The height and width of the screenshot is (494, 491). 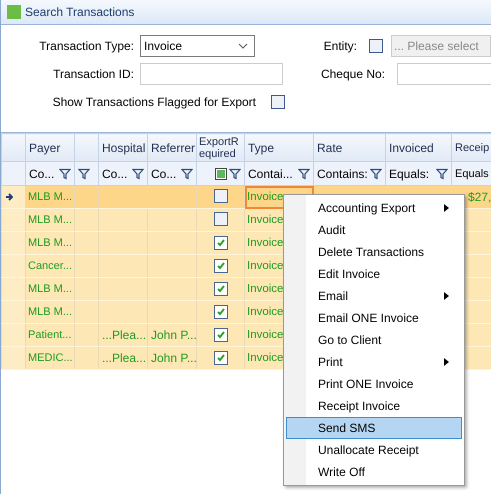 I want to click on column-header: Referrer, so click(x=172, y=148).